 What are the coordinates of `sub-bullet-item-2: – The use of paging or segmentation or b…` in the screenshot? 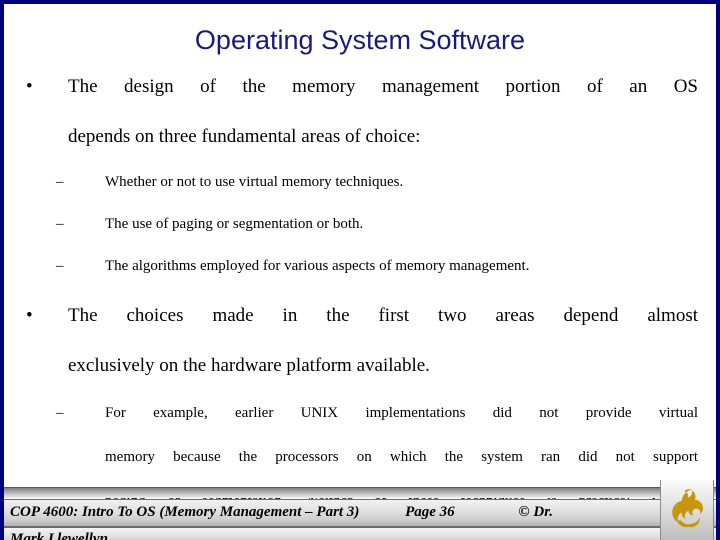 It's located at (360, 224).